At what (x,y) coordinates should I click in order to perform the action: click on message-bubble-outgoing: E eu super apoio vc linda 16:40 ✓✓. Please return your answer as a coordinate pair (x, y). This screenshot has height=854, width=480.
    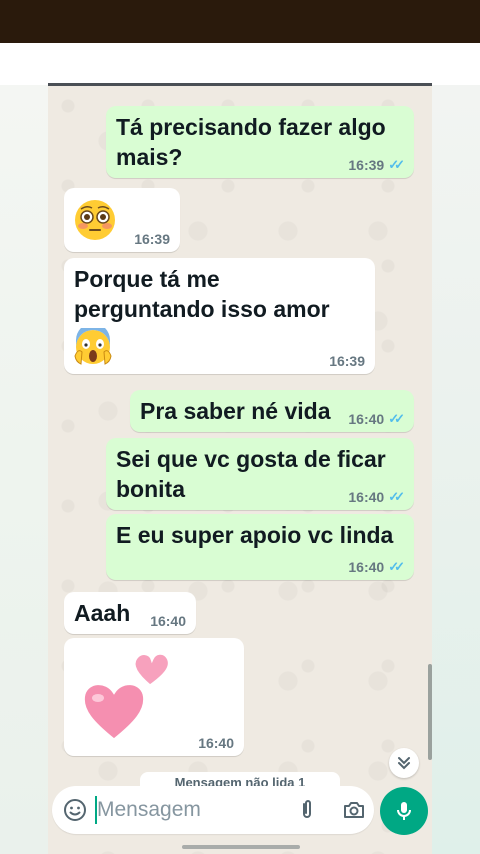
    Looking at the image, I should click on (260, 547).